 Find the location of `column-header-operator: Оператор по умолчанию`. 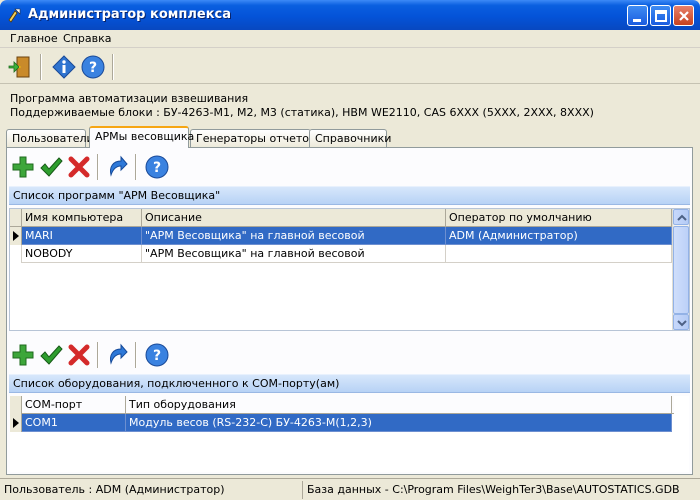

column-header-operator: Оператор по умолчанию is located at coordinates (559, 218).